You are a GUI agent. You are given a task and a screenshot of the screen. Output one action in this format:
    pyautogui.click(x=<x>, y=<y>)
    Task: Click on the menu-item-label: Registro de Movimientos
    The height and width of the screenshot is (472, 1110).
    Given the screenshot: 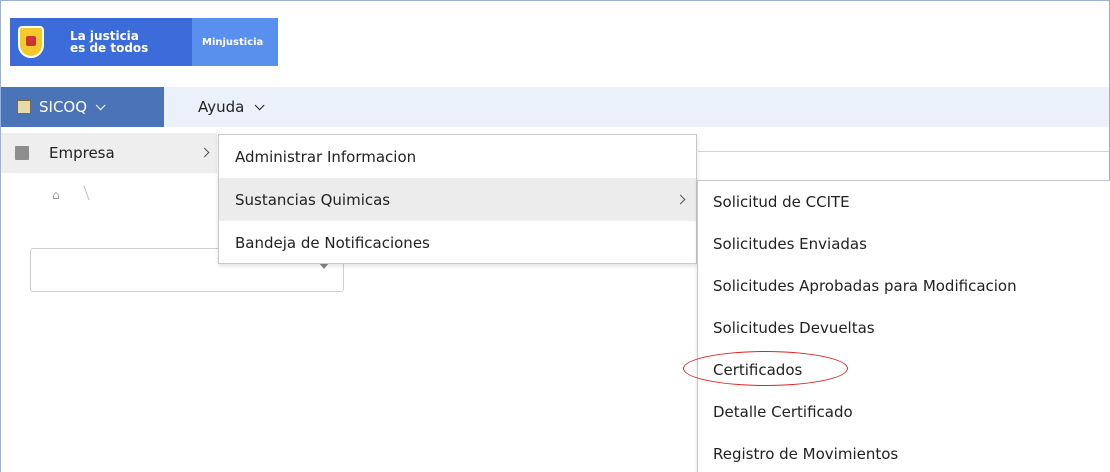 What is the action you would take?
    pyautogui.click(x=806, y=454)
    